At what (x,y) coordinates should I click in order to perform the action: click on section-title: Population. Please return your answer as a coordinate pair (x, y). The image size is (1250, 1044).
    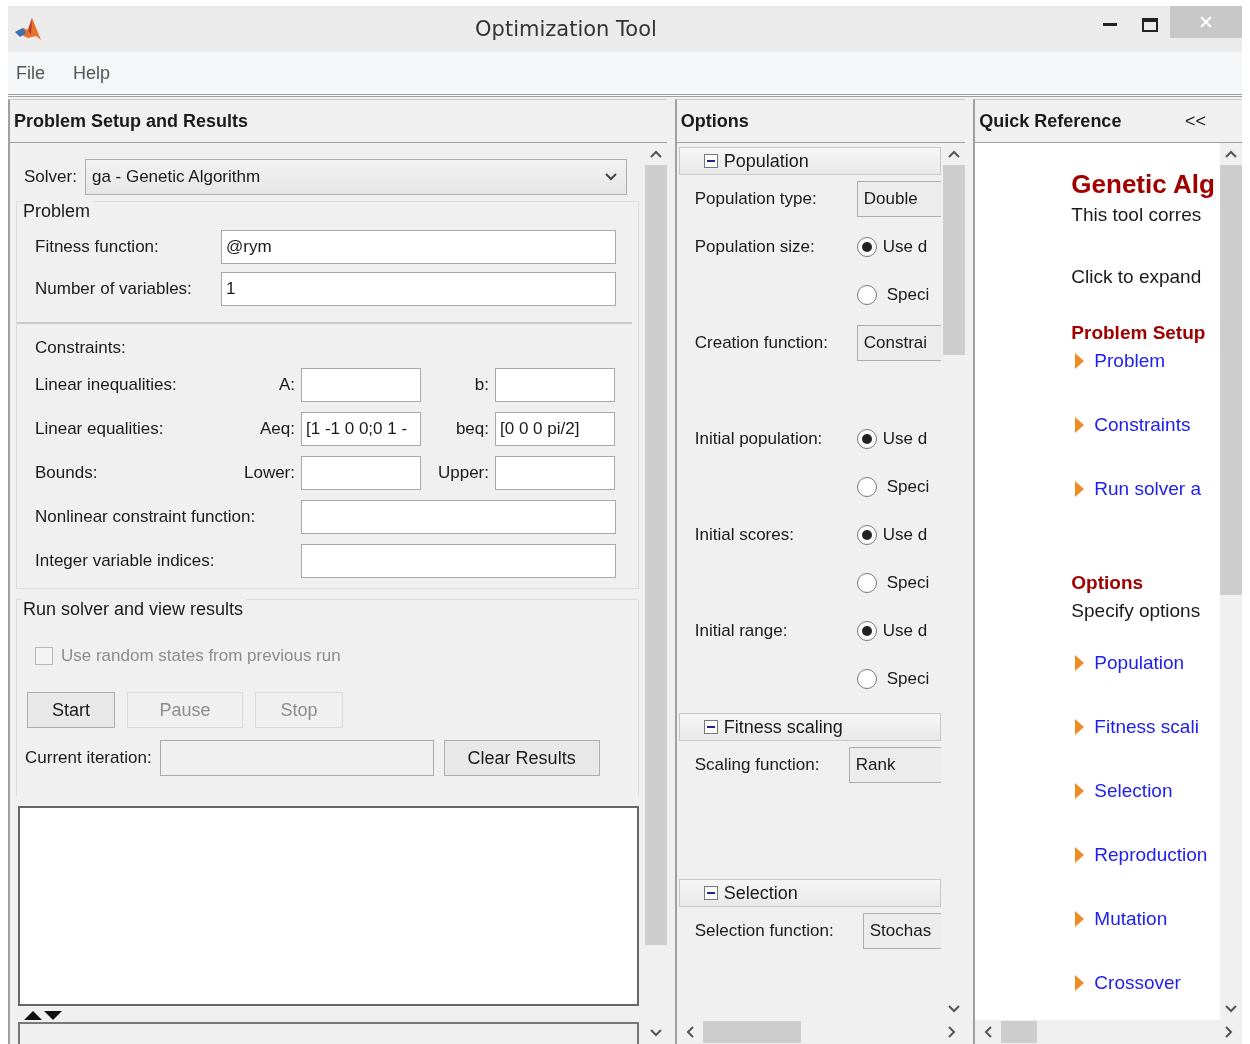
    Looking at the image, I should click on (766, 161).